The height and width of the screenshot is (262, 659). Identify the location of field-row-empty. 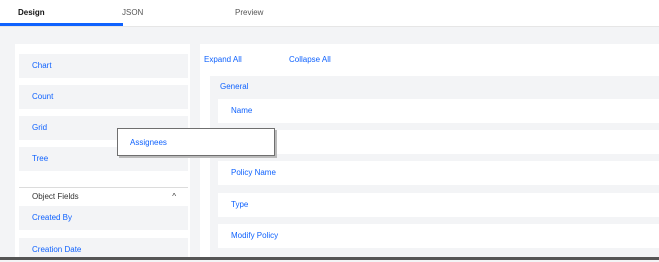
(438, 142).